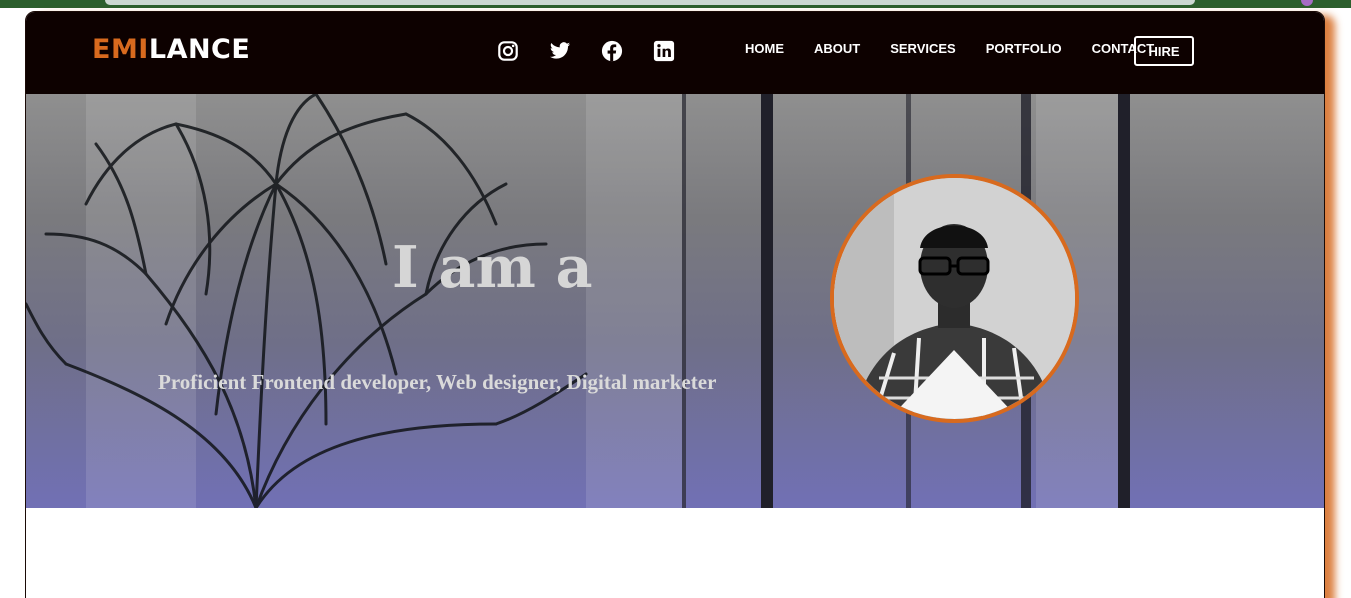 Image resolution: width=1351 pixels, height=598 pixels. I want to click on hire-button: HIRE, so click(1164, 51).